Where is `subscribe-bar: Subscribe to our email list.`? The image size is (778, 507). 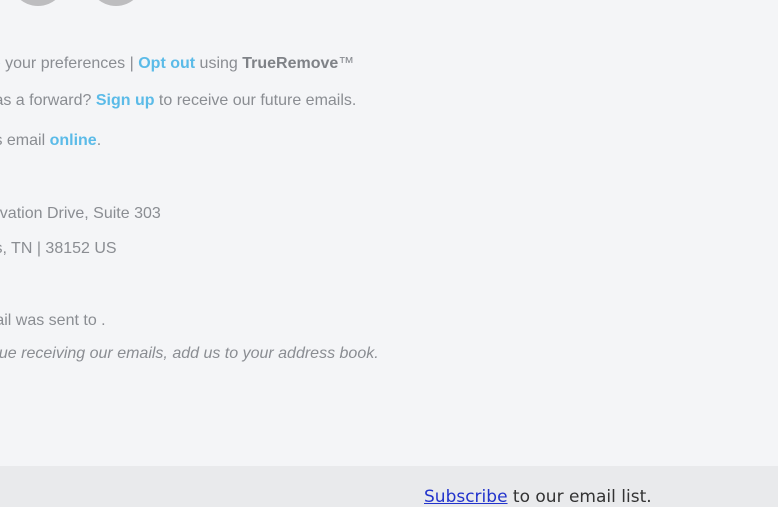
subscribe-bar: Subscribe to our email list. is located at coordinates (389, 486).